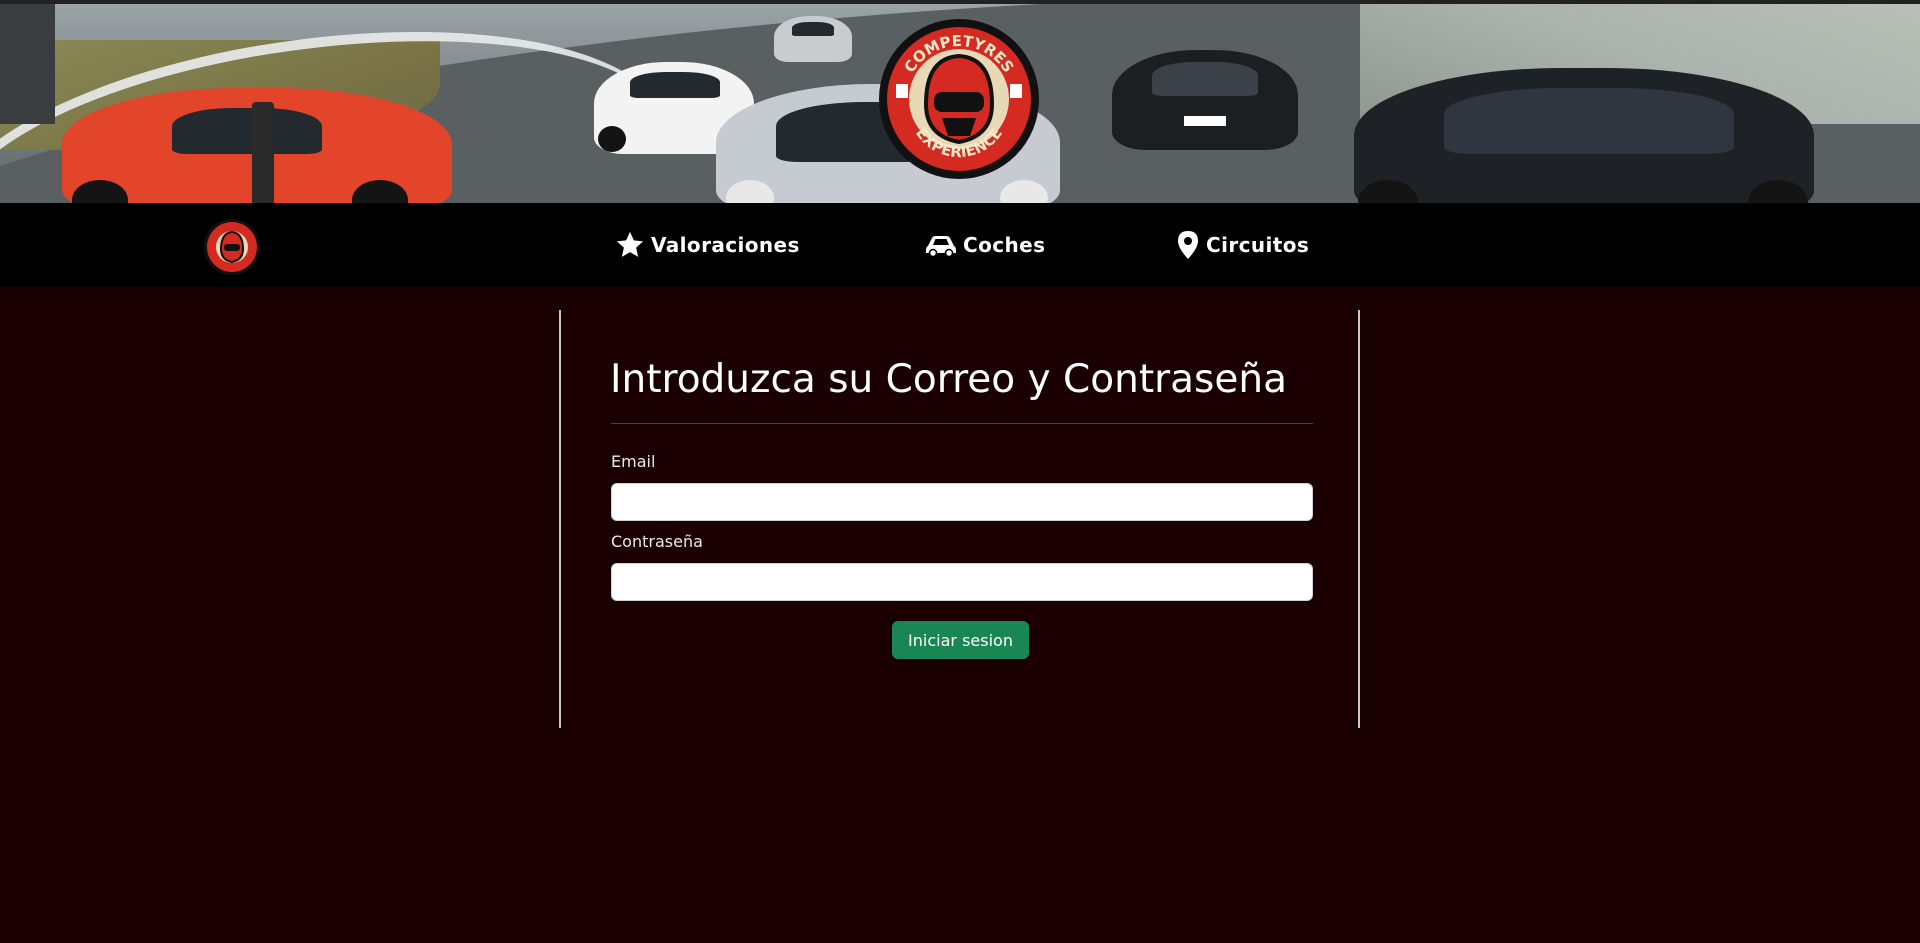 The image size is (1920, 943). What do you see at coordinates (1004, 245) in the screenshot?
I see `nav-label-coches: Coches` at bounding box center [1004, 245].